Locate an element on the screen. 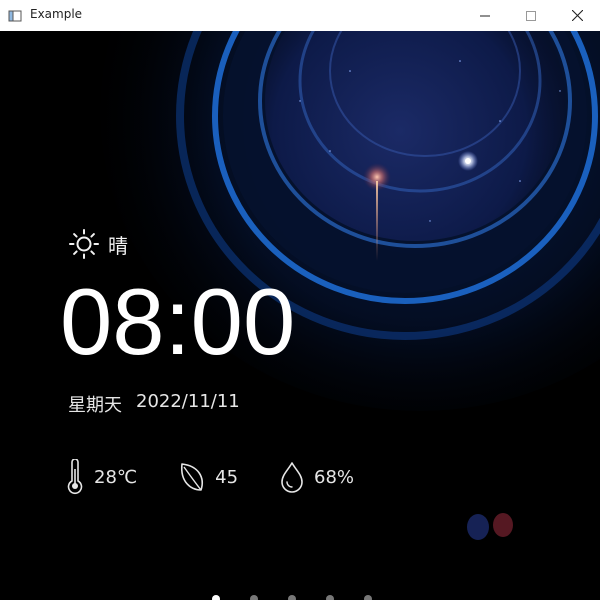 The width and height of the screenshot is (600, 600). app-window-icon is located at coordinates (15, 15).